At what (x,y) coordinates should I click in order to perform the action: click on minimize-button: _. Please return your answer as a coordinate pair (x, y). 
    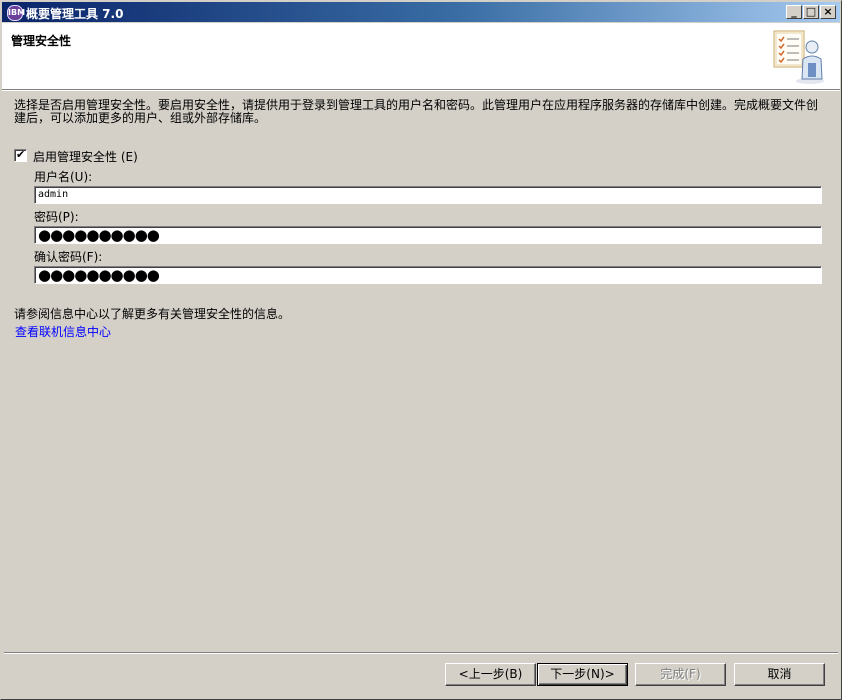
    Looking at the image, I should click on (794, 12).